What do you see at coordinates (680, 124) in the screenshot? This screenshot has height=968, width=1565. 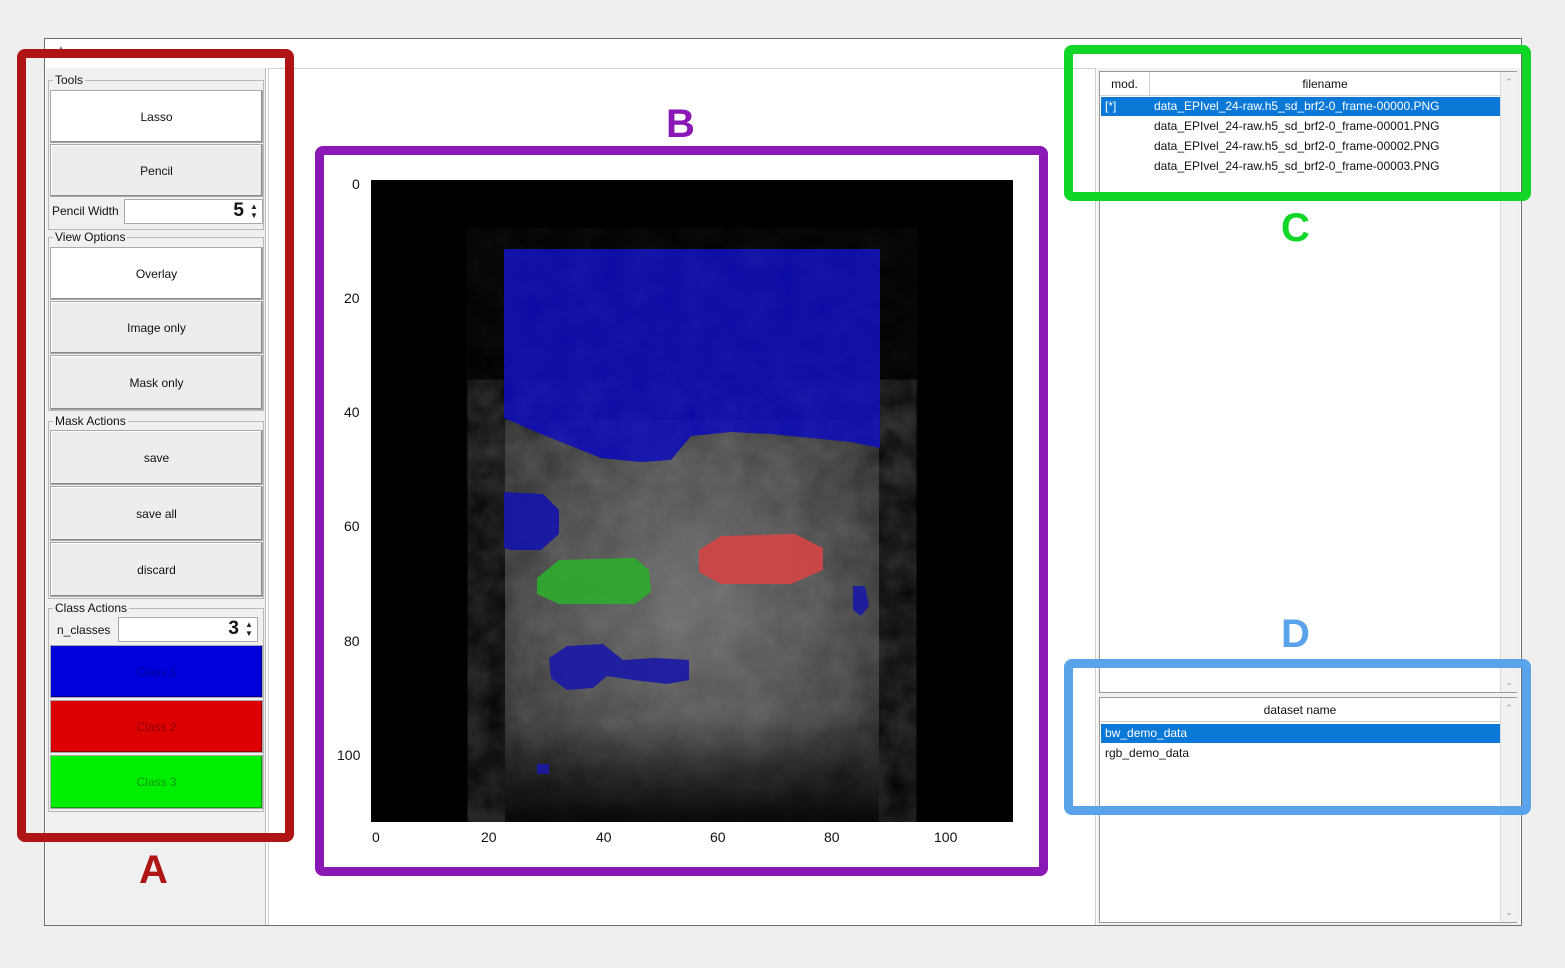 I see `annotation-label-b: B` at bounding box center [680, 124].